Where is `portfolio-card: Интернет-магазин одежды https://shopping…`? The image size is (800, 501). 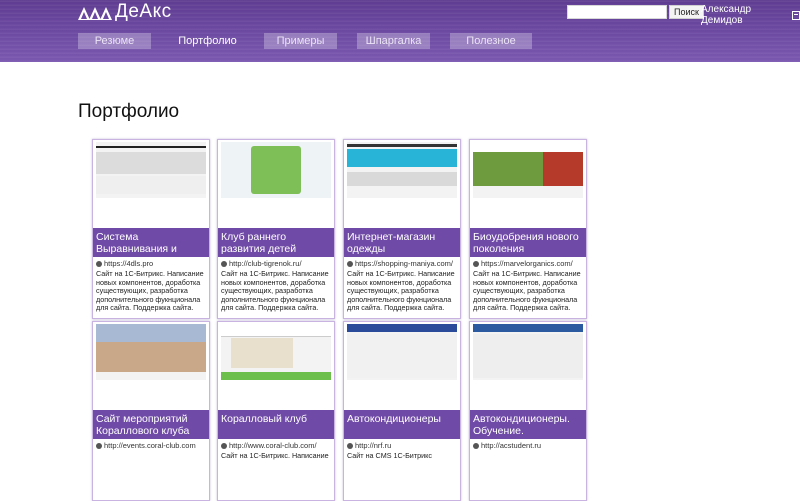 portfolio-card: Интернет-магазин одежды https://shopping… is located at coordinates (402, 229).